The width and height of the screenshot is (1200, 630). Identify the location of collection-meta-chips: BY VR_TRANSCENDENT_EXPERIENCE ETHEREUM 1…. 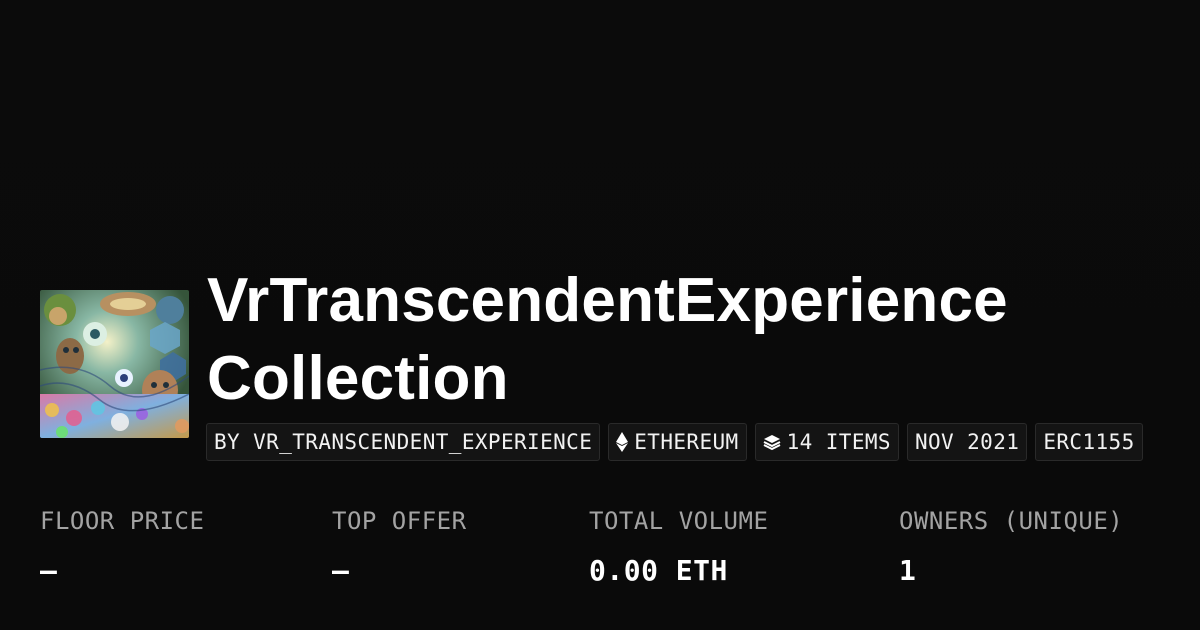
(674, 442).